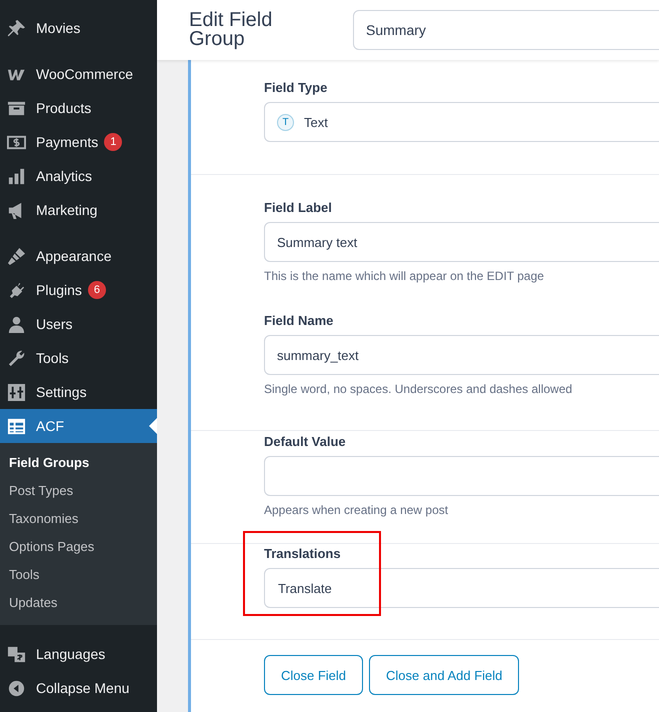 This screenshot has width=659, height=712. I want to click on plug-icon, so click(16, 290).